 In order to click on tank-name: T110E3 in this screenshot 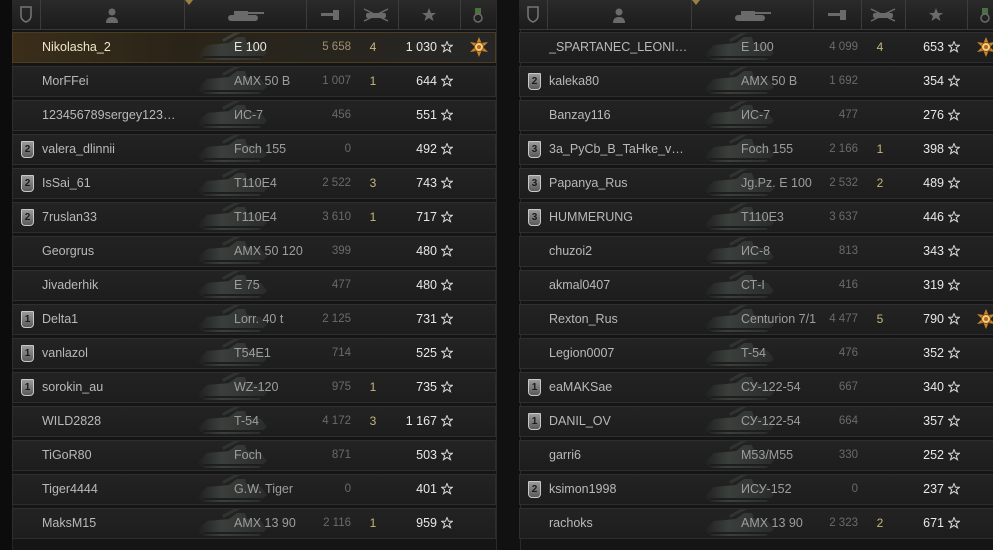, I will do `click(762, 217)`.